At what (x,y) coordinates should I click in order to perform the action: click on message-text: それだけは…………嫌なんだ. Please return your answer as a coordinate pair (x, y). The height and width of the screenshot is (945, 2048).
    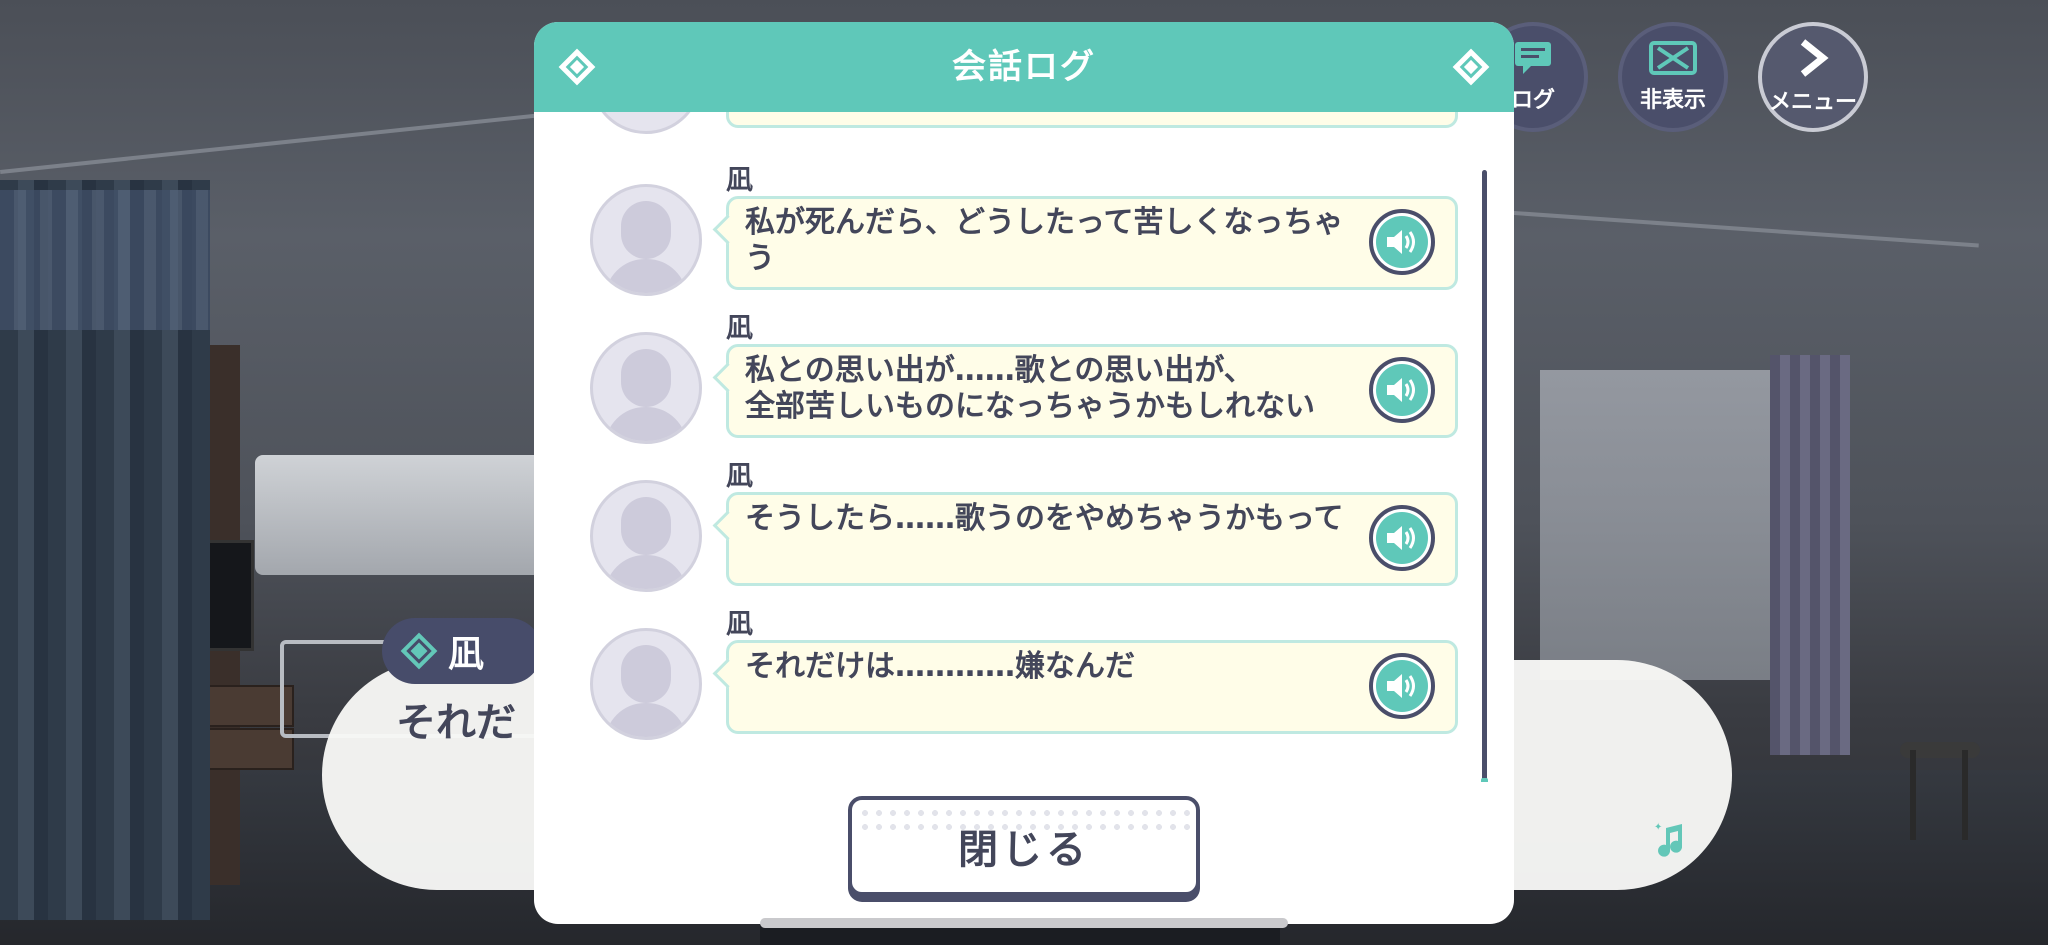
    Looking at the image, I should click on (940, 666).